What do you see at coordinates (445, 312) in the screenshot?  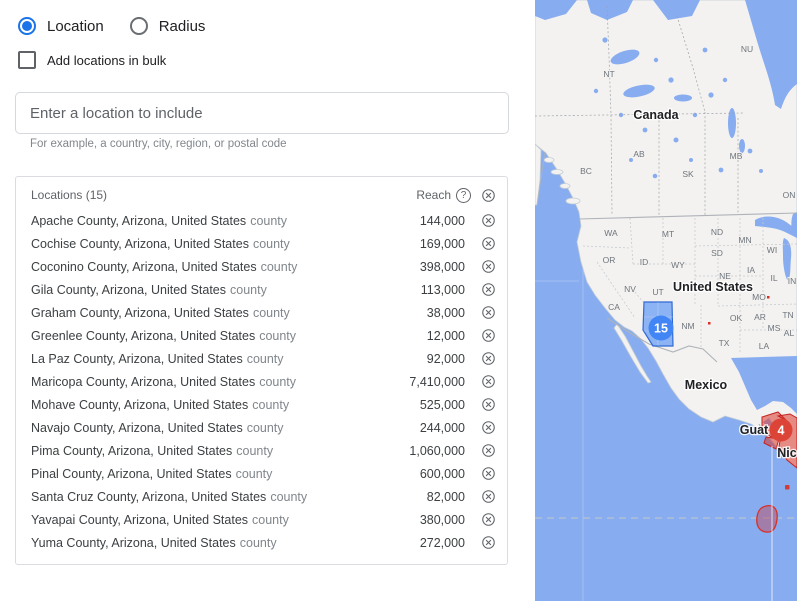 I see `location-reach-value: 38,000` at bounding box center [445, 312].